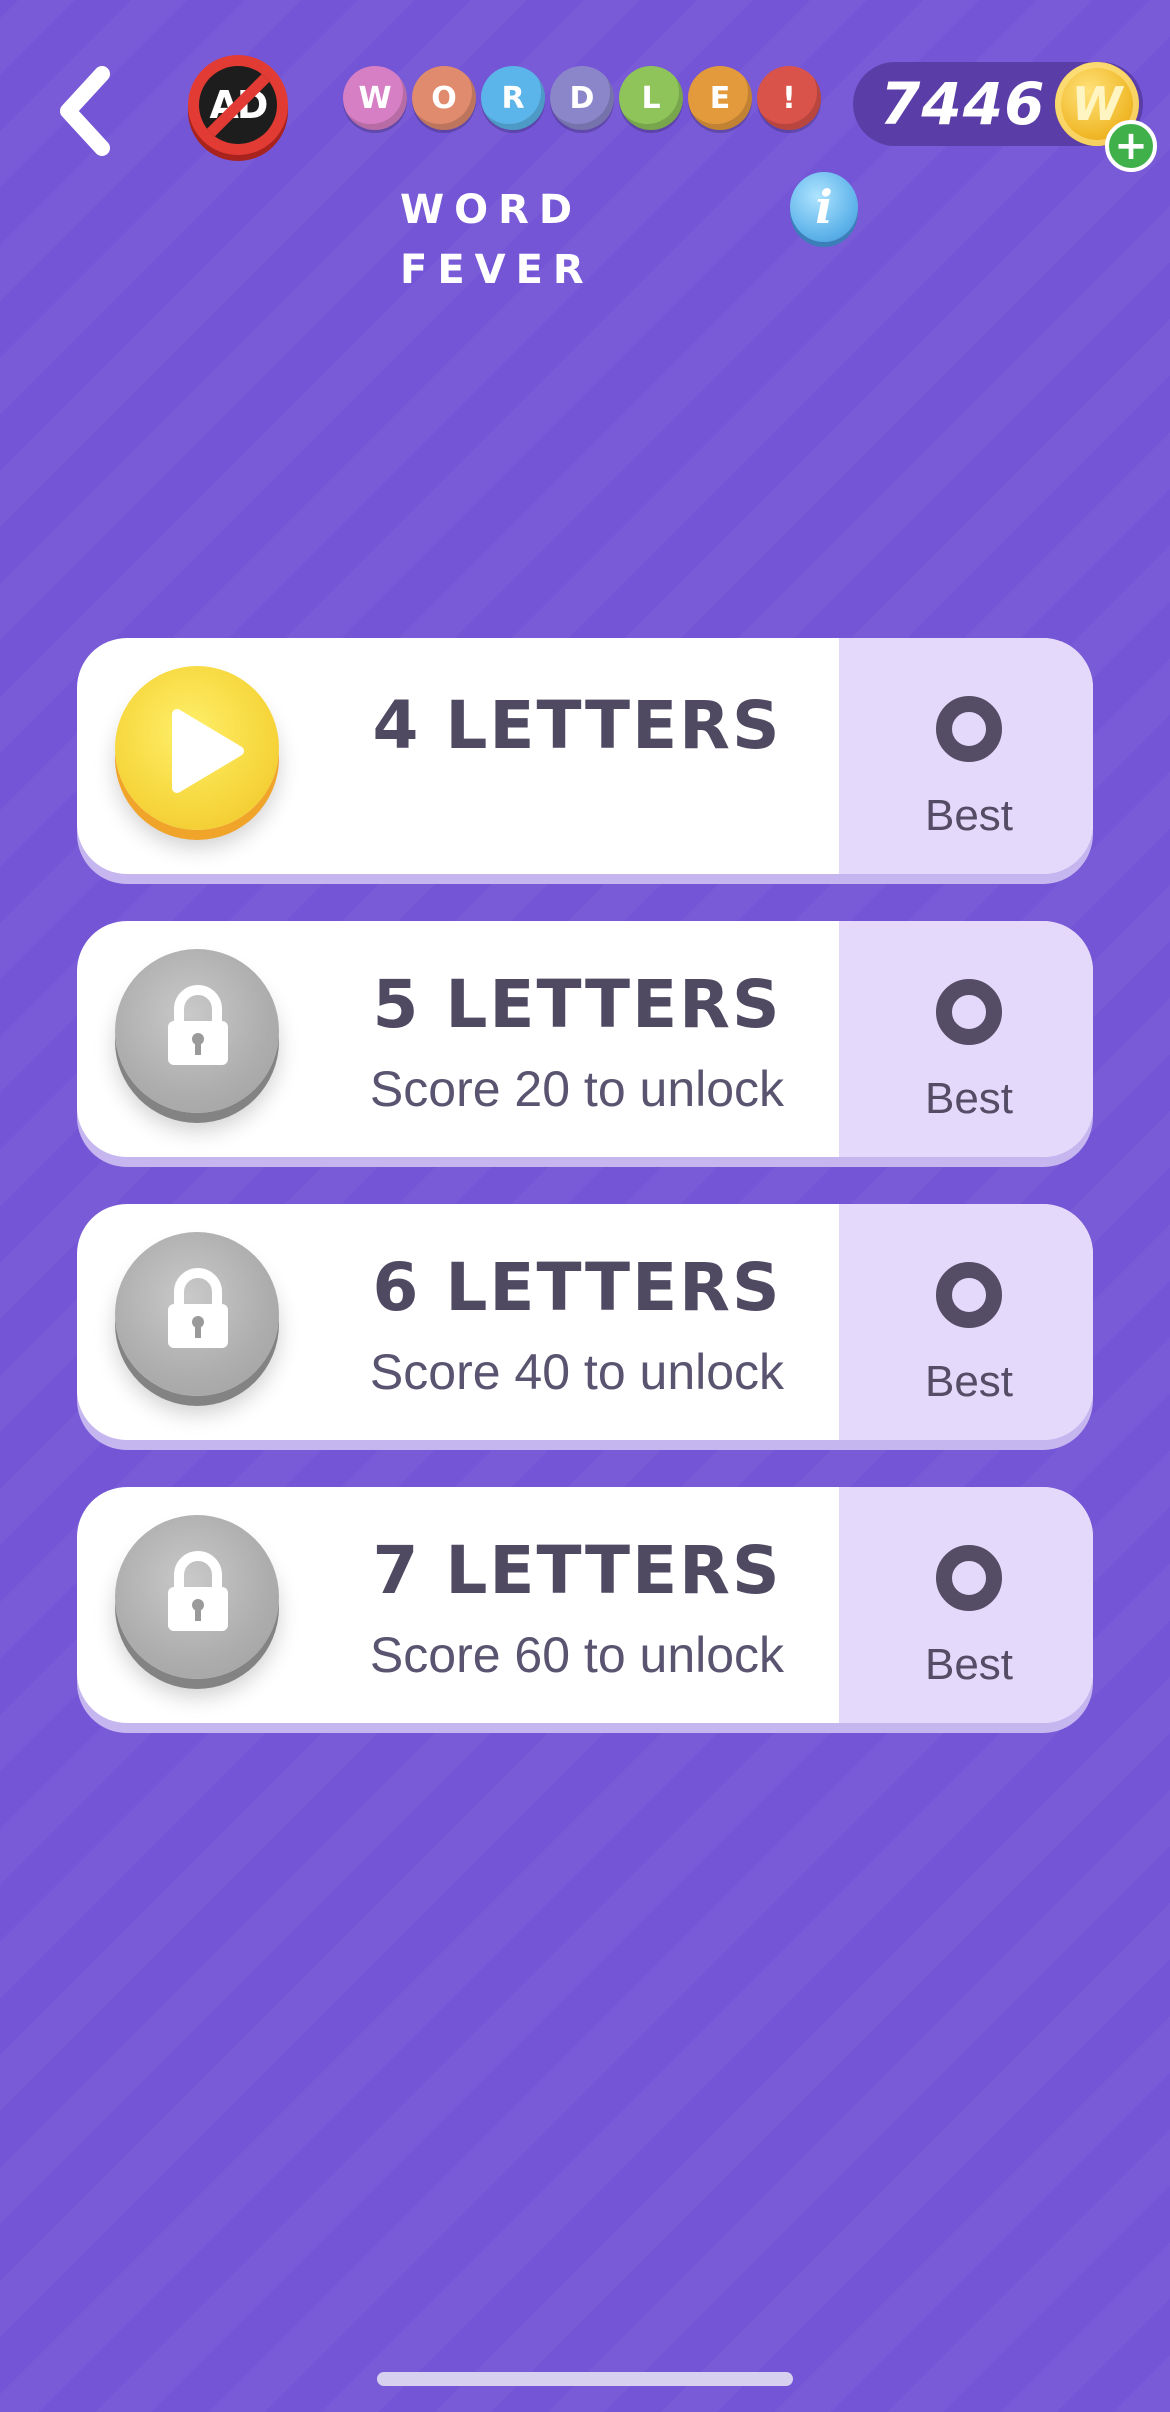 The width and height of the screenshot is (1170, 2412). I want to click on logo-letter: O, so click(444, 98).